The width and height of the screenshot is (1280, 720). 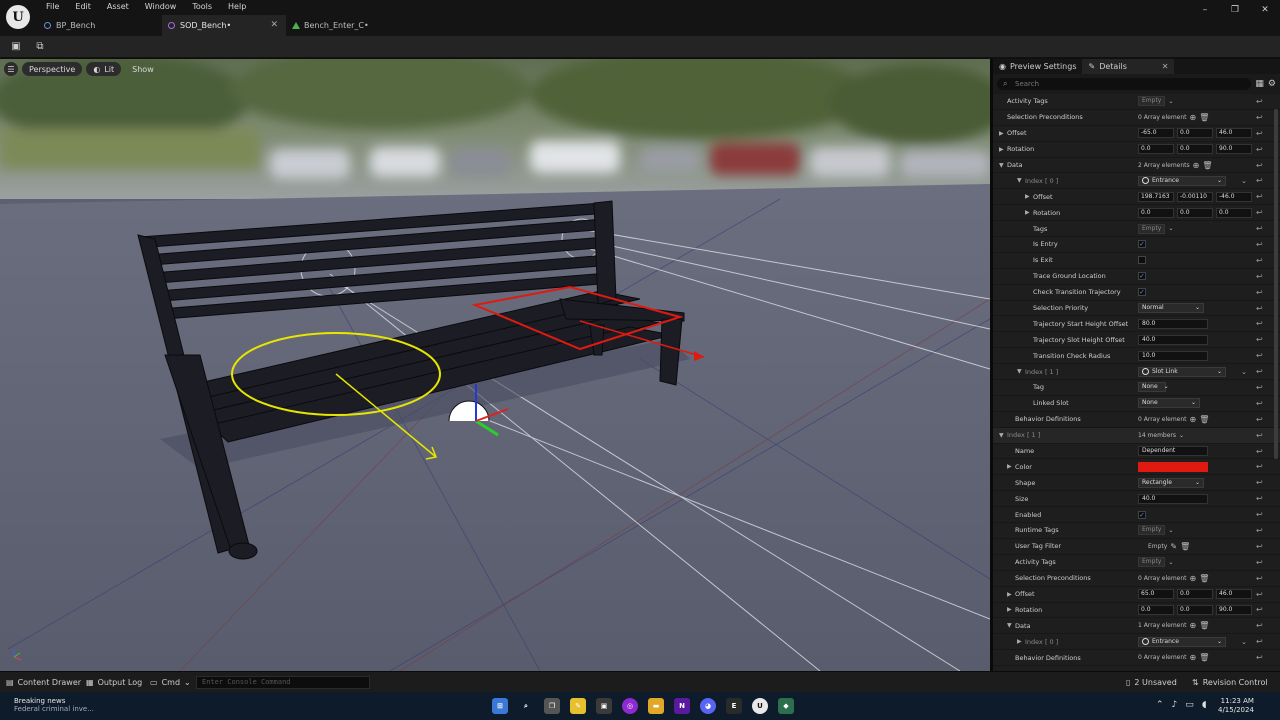 What do you see at coordinates (1173, 339) in the screenshot?
I see `text-field: 40.0` at bounding box center [1173, 339].